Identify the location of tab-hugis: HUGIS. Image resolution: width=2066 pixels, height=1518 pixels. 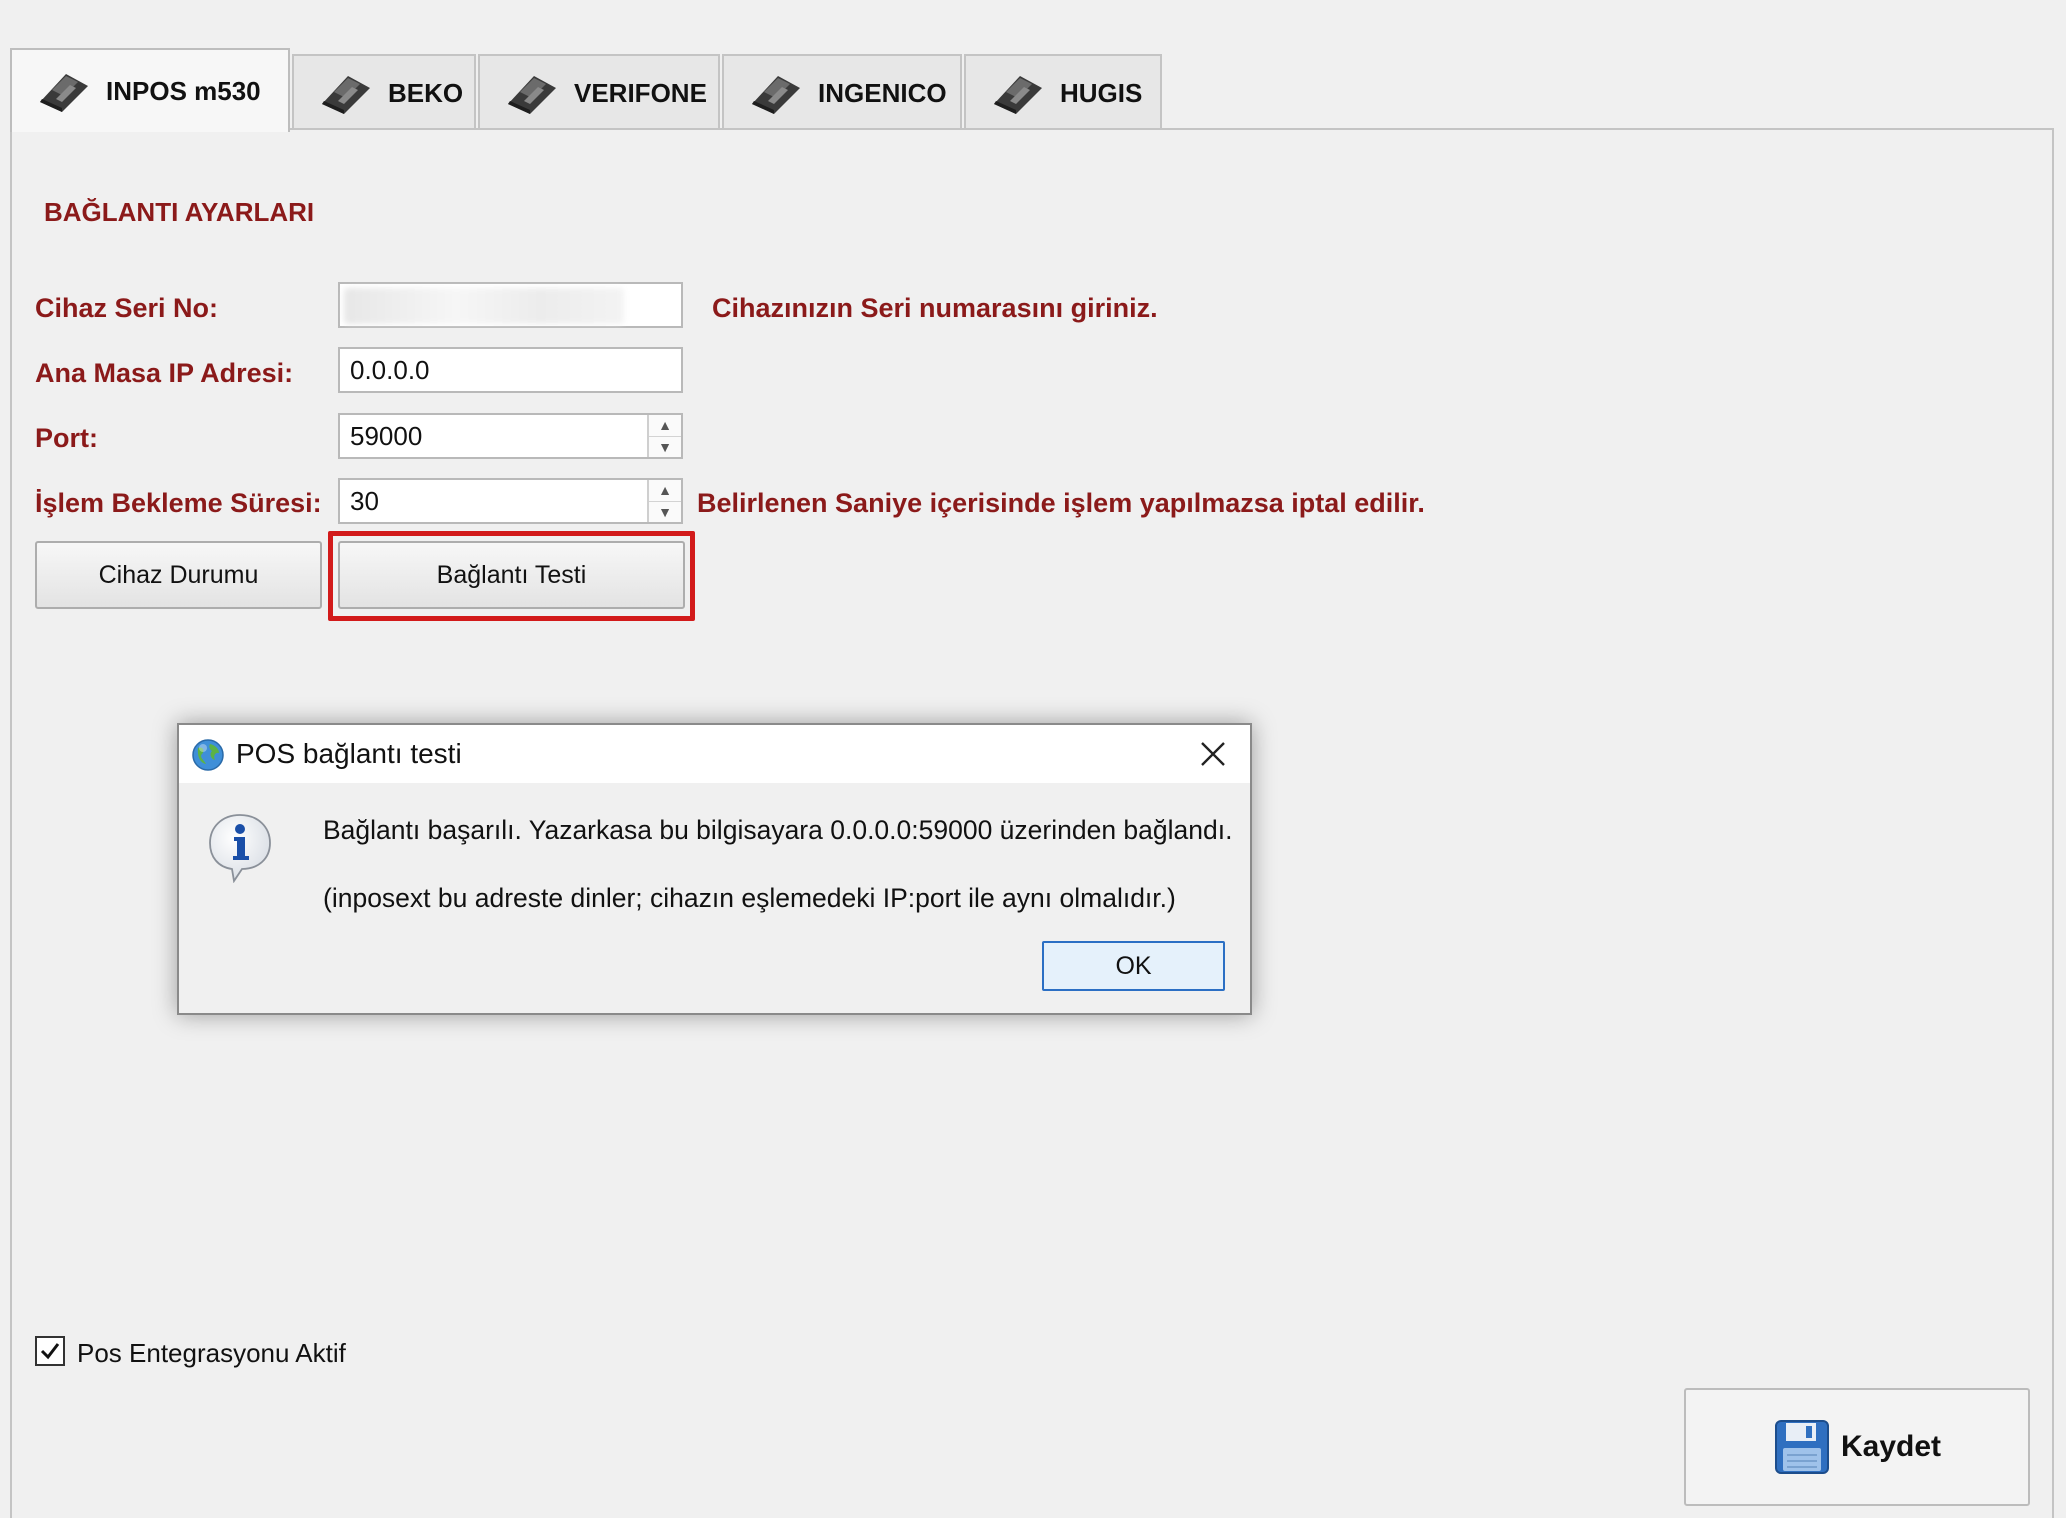
(1063, 92).